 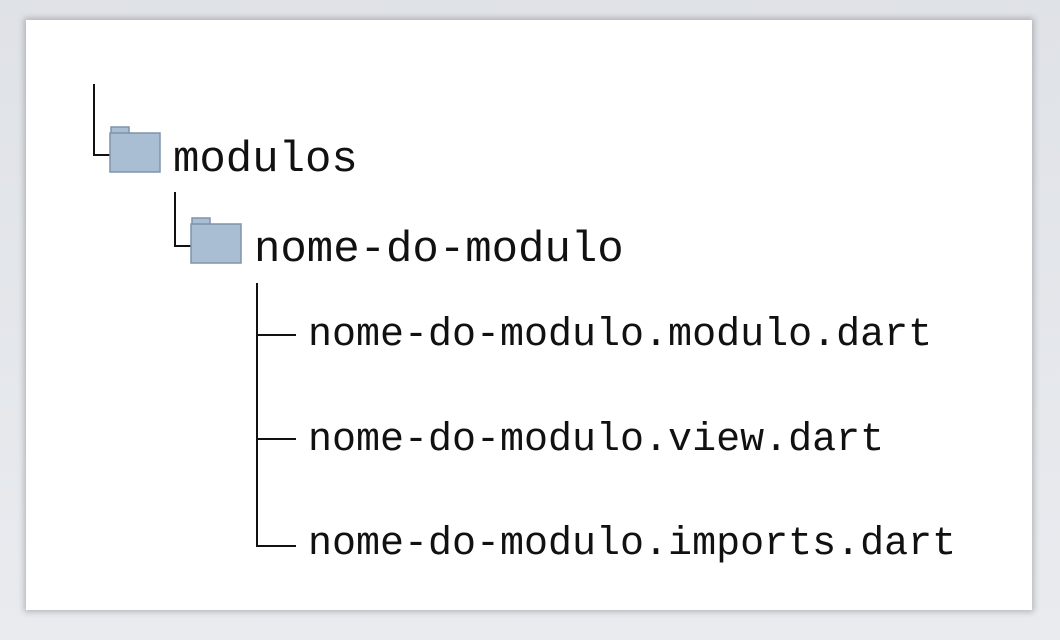 I want to click on folder-label-modulos: modulos, so click(x=265, y=160).